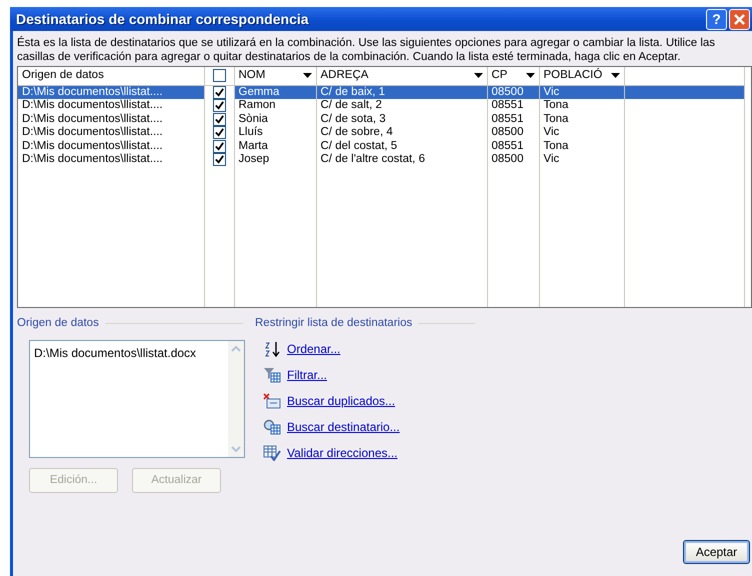 Image resolution: width=752 pixels, height=576 pixels. Describe the element at coordinates (401, 106) in the screenshot. I see `table-cell: C/ de salt, 2` at that location.